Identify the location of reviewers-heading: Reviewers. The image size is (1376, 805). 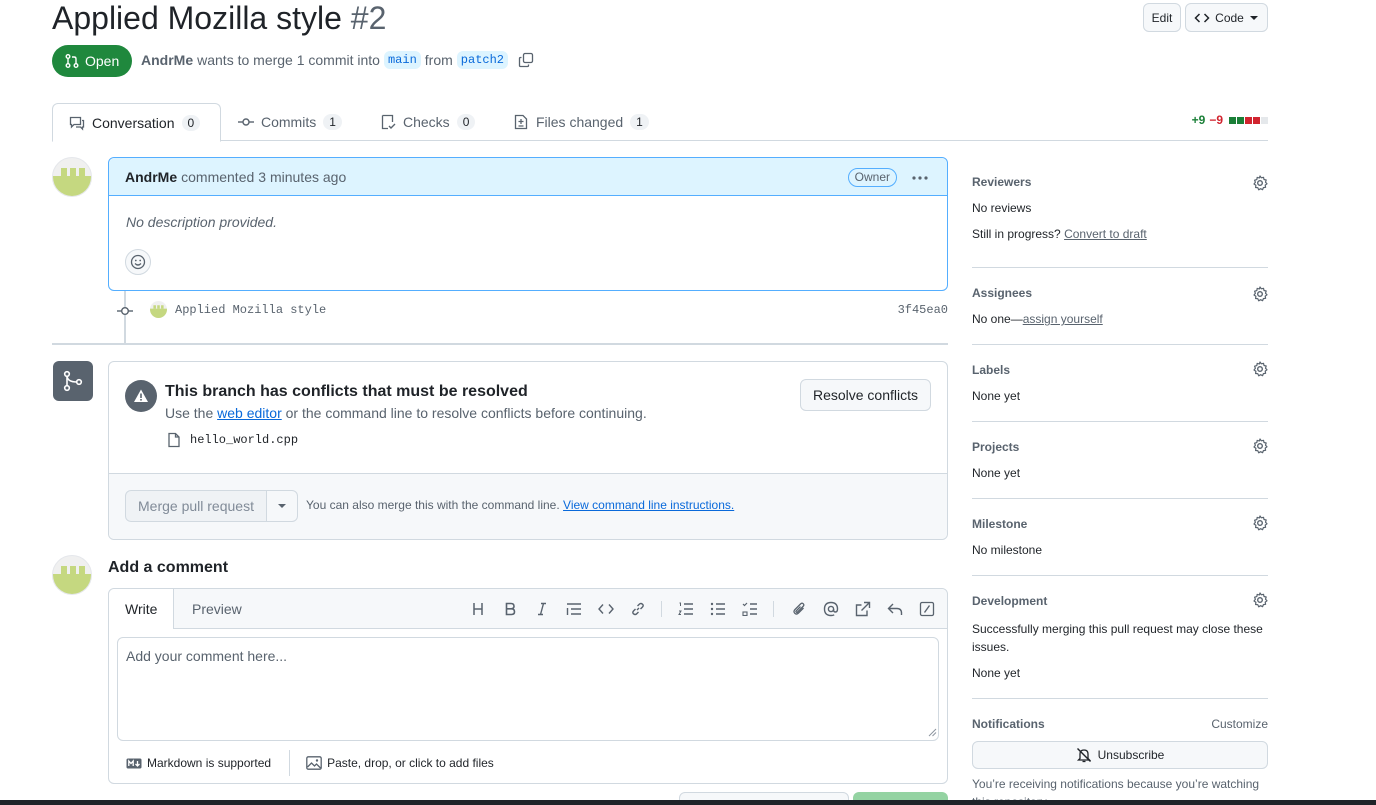
(1001, 182).